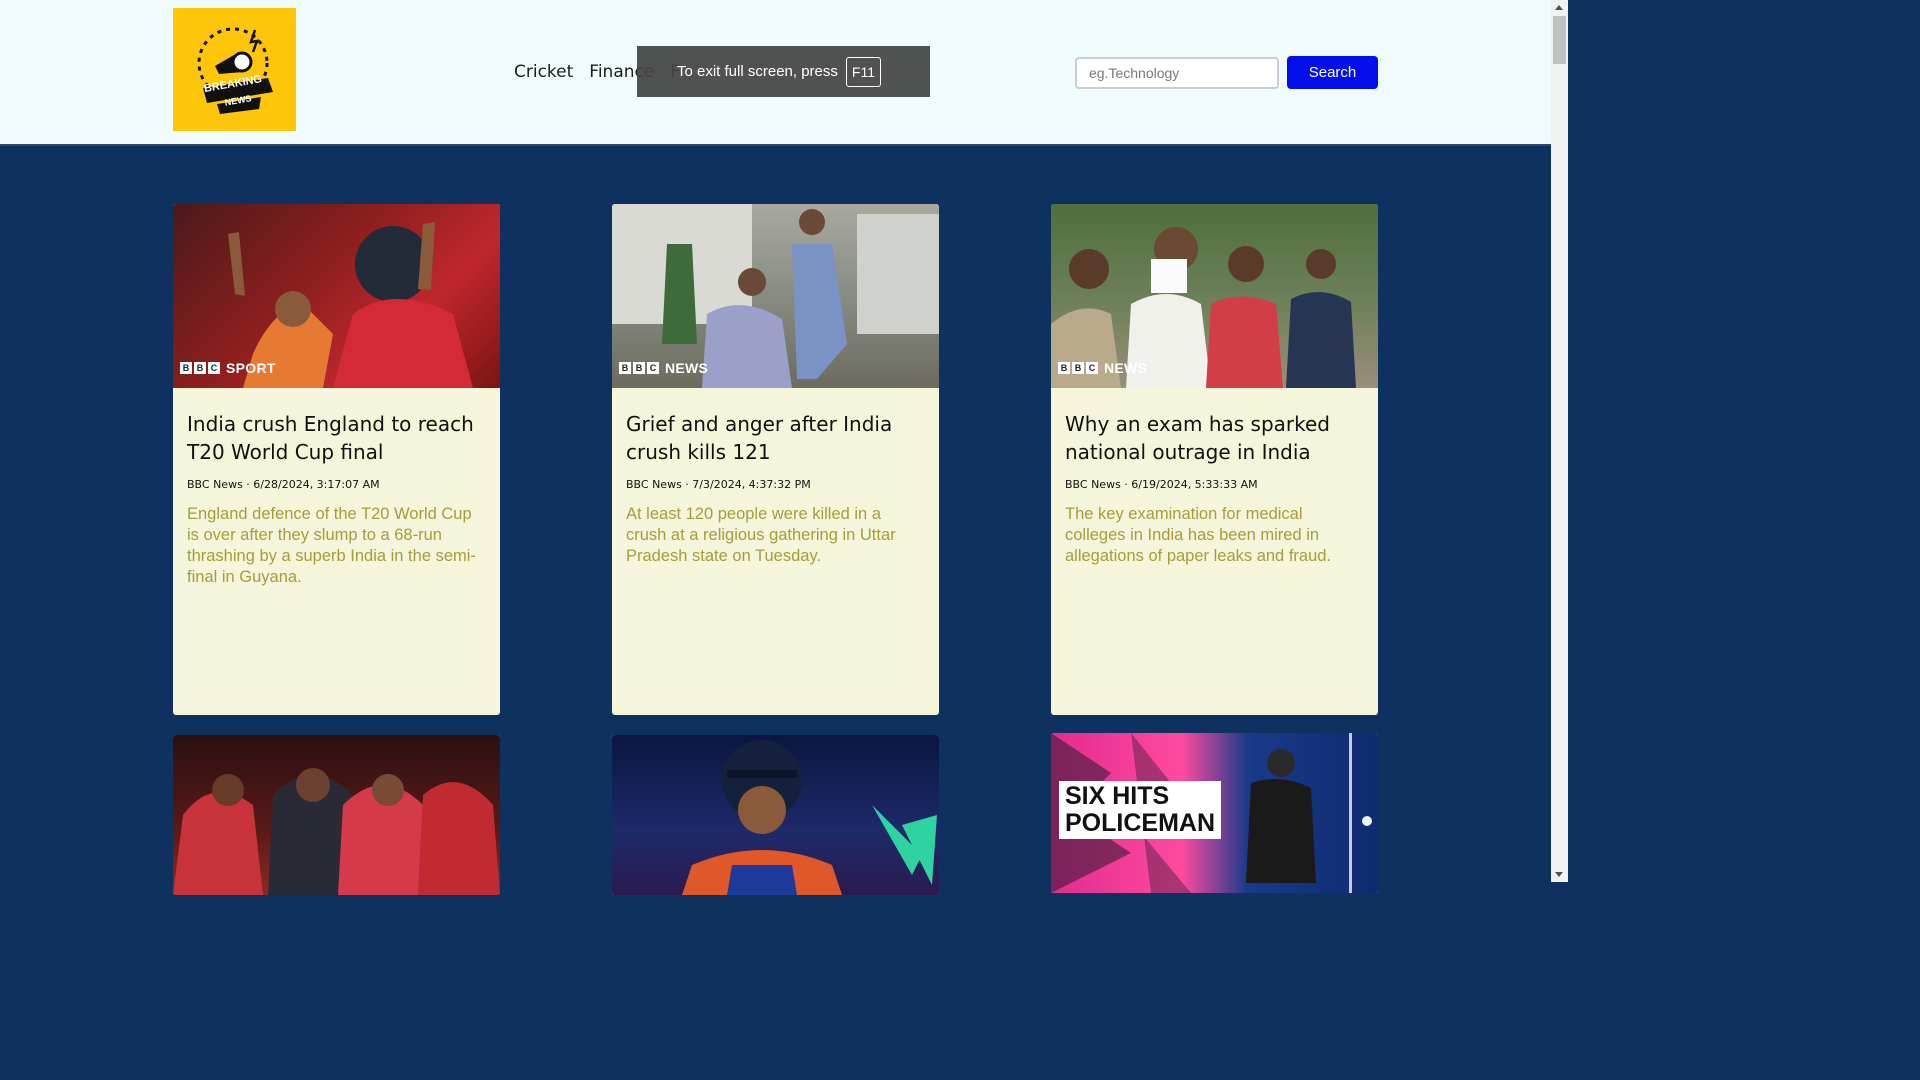 This screenshot has height=1080, width=1920. I want to click on news-card: SIX HITS POLICEMAN, so click(1214, 813).